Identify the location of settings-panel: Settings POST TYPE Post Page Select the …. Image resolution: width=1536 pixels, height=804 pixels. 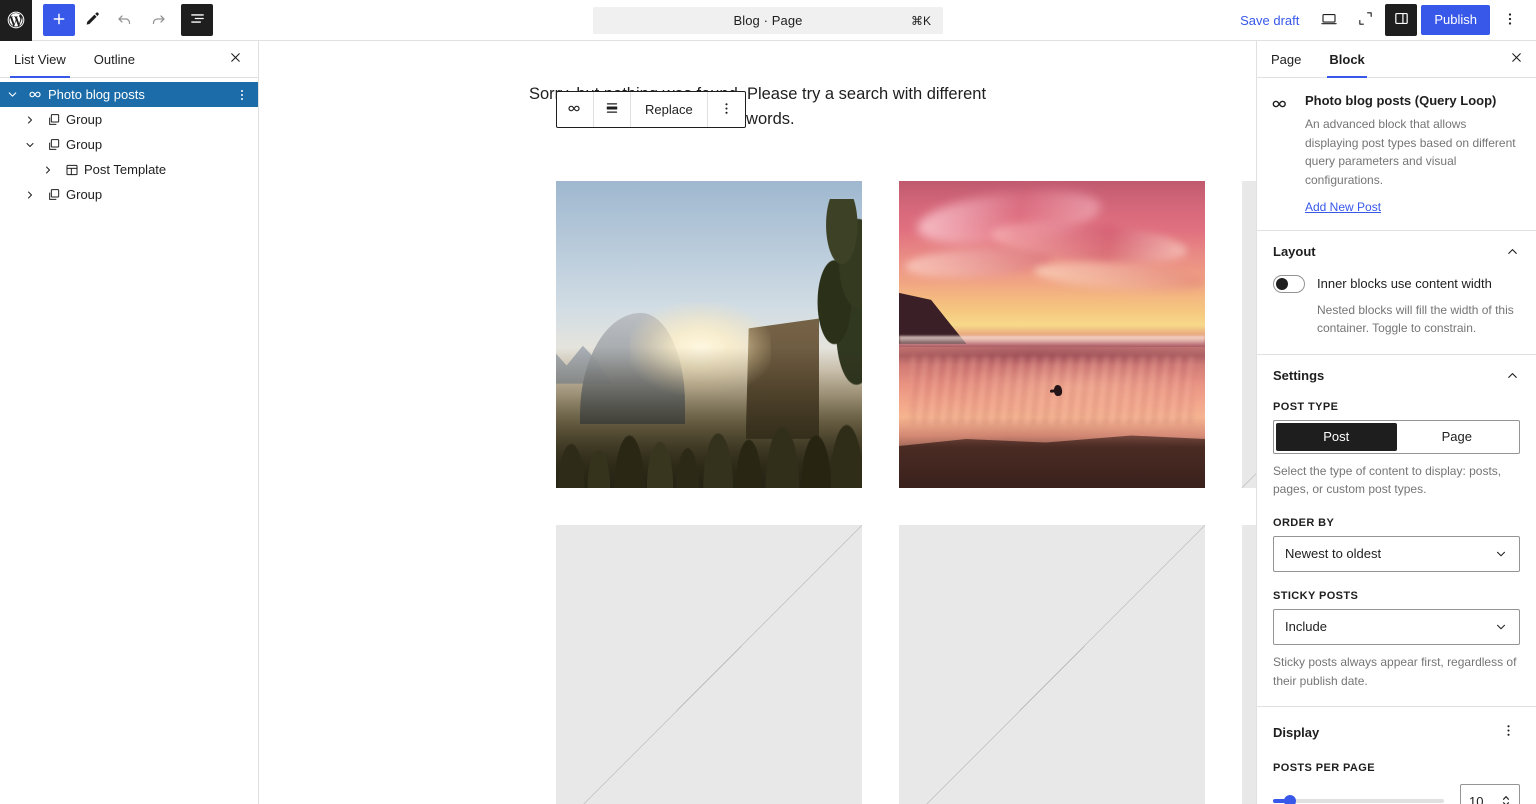
(1396, 529).